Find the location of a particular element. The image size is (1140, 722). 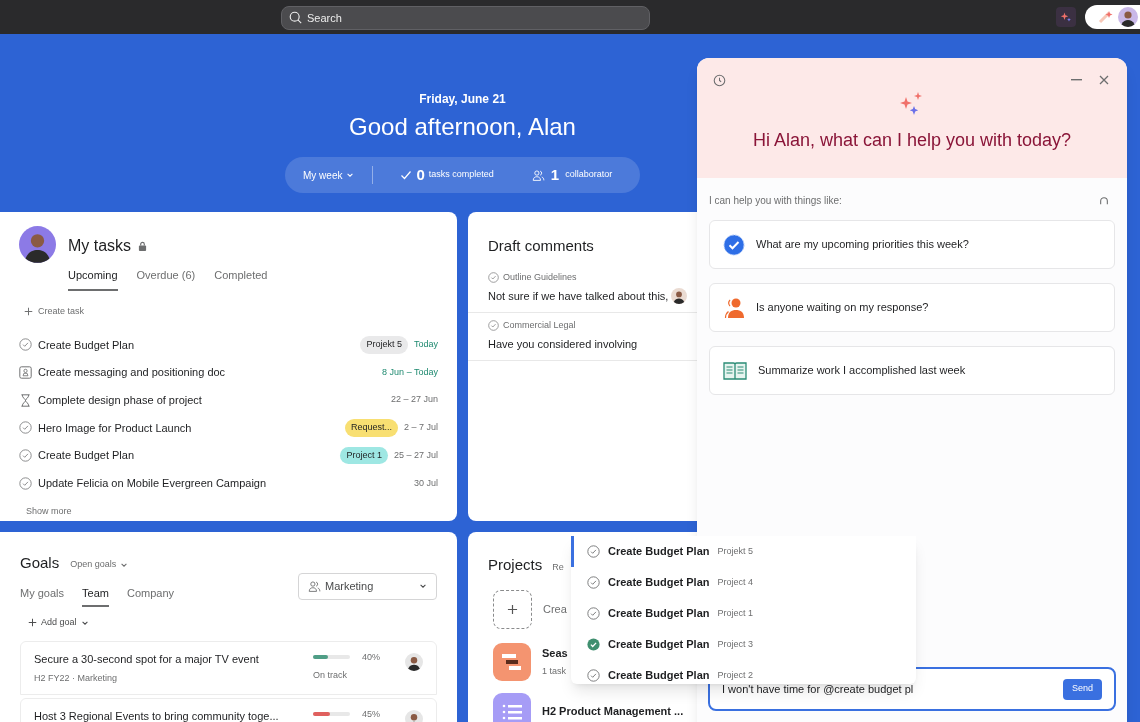

task-row: Create Budget Plan Project 1 25 – 27 Jul is located at coordinates (228, 455).